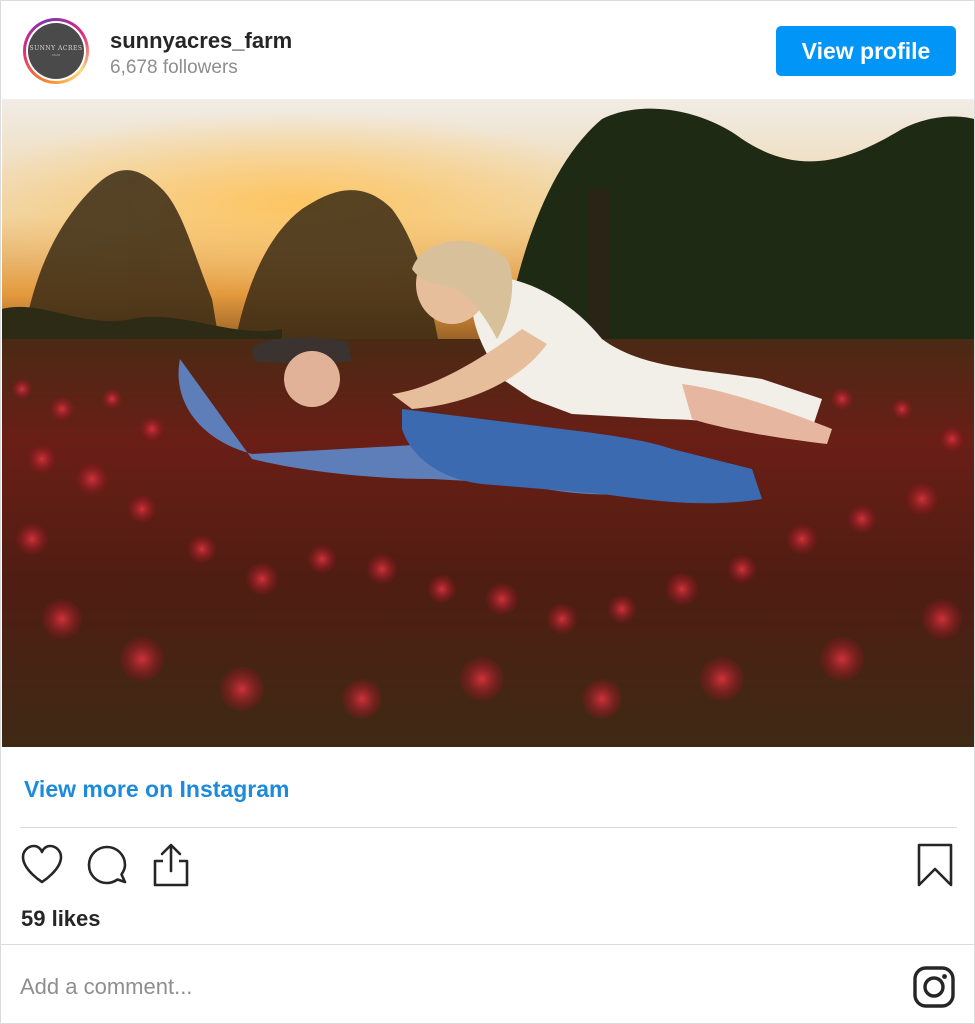 Image resolution: width=975 pixels, height=1024 pixels. What do you see at coordinates (56, 55) in the screenshot?
I see `logo-sub-text: FARM` at bounding box center [56, 55].